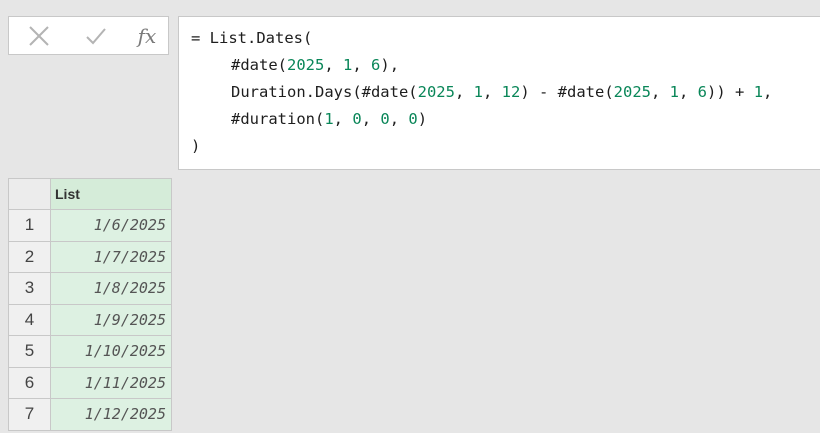  What do you see at coordinates (29, 194) in the screenshot?
I see `grid-corner` at bounding box center [29, 194].